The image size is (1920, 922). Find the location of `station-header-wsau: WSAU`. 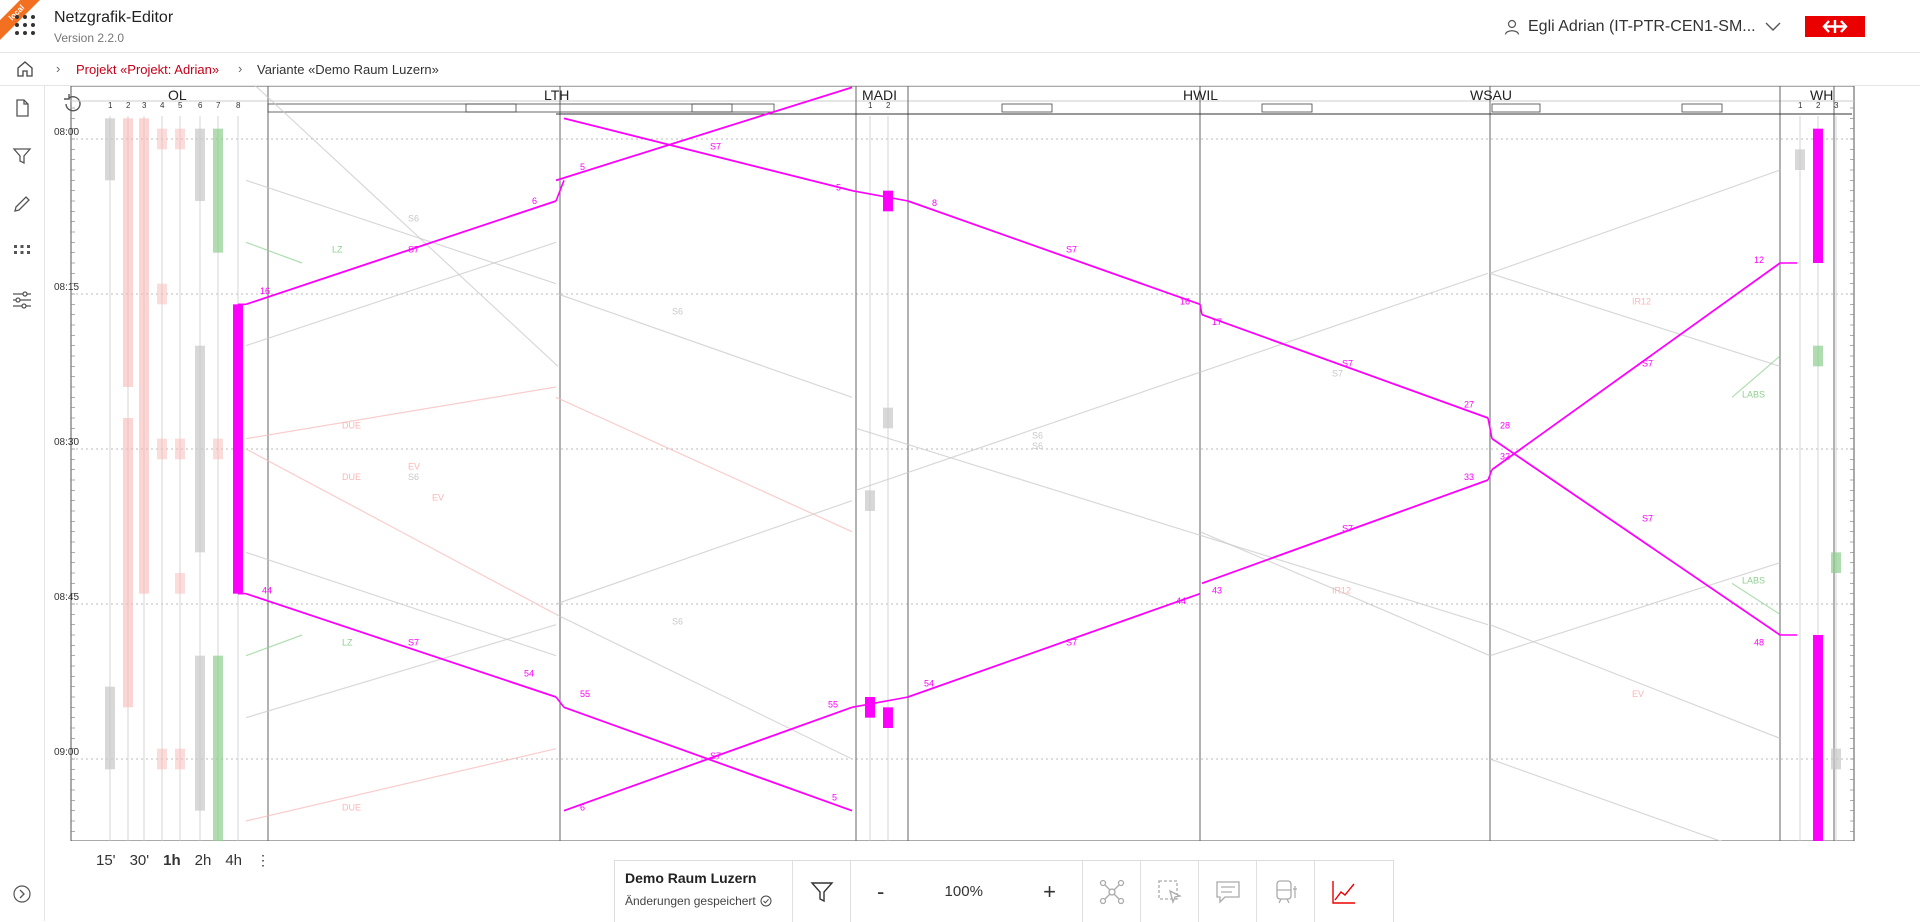

station-header-wsau: WSAU is located at coordinates (1491, 95).